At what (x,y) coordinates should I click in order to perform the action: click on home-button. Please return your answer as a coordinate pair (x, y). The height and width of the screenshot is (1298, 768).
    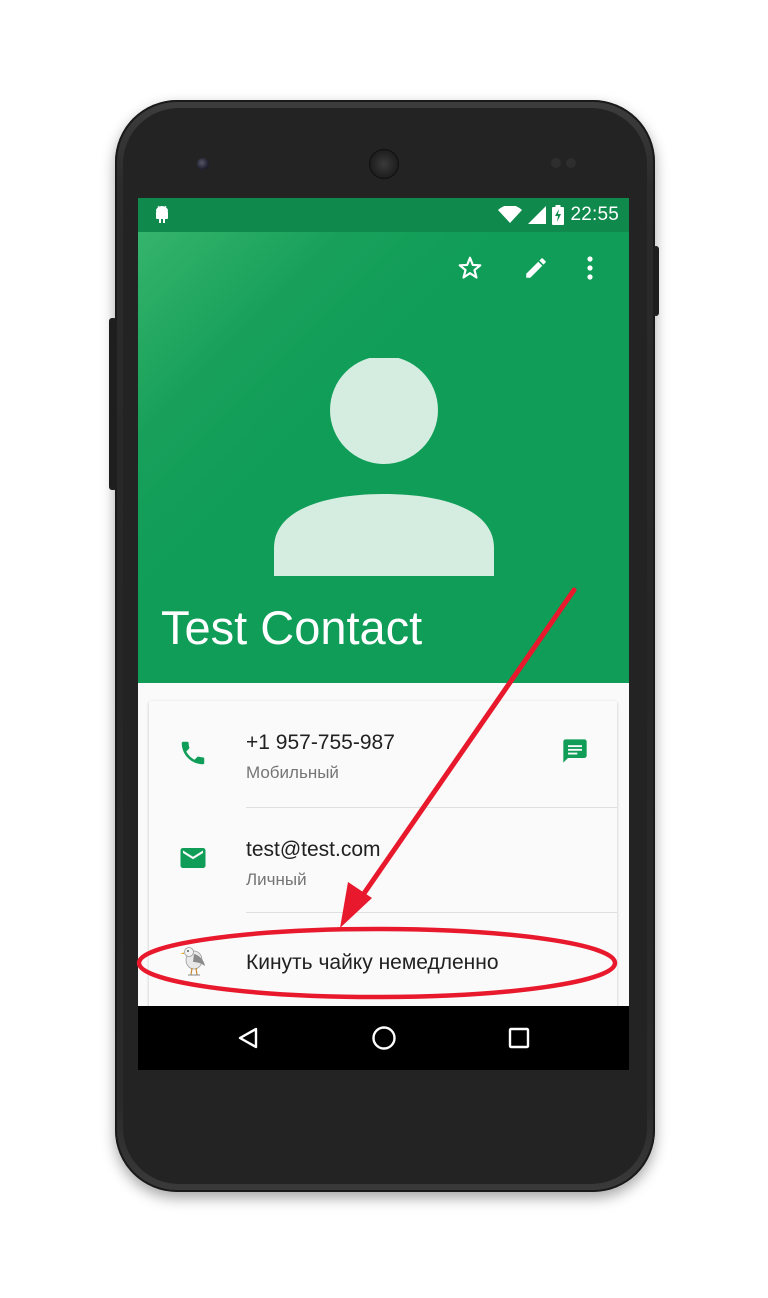
    Looking at the image, I should click on (384, 1038).